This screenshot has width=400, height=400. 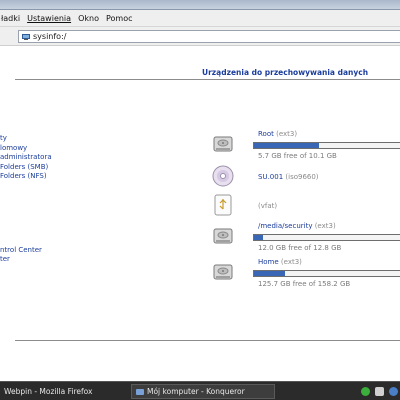 What do you see at coordinates (26, 157) in the screenshot?
I see `left-link-3: administratora` at bounding box center [26, 157].